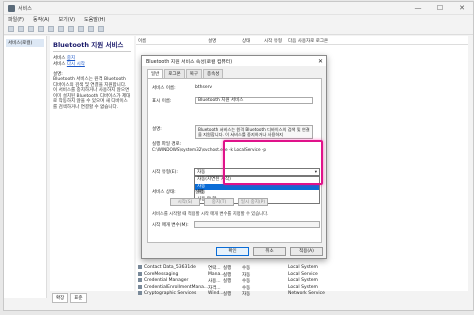 Image resolution: width=474 pixels, height=315 pixels. What do you see at coordinates (155, 73) in the screenshot?
I see `tab-general: 일반` at bounding box center [155, 73].